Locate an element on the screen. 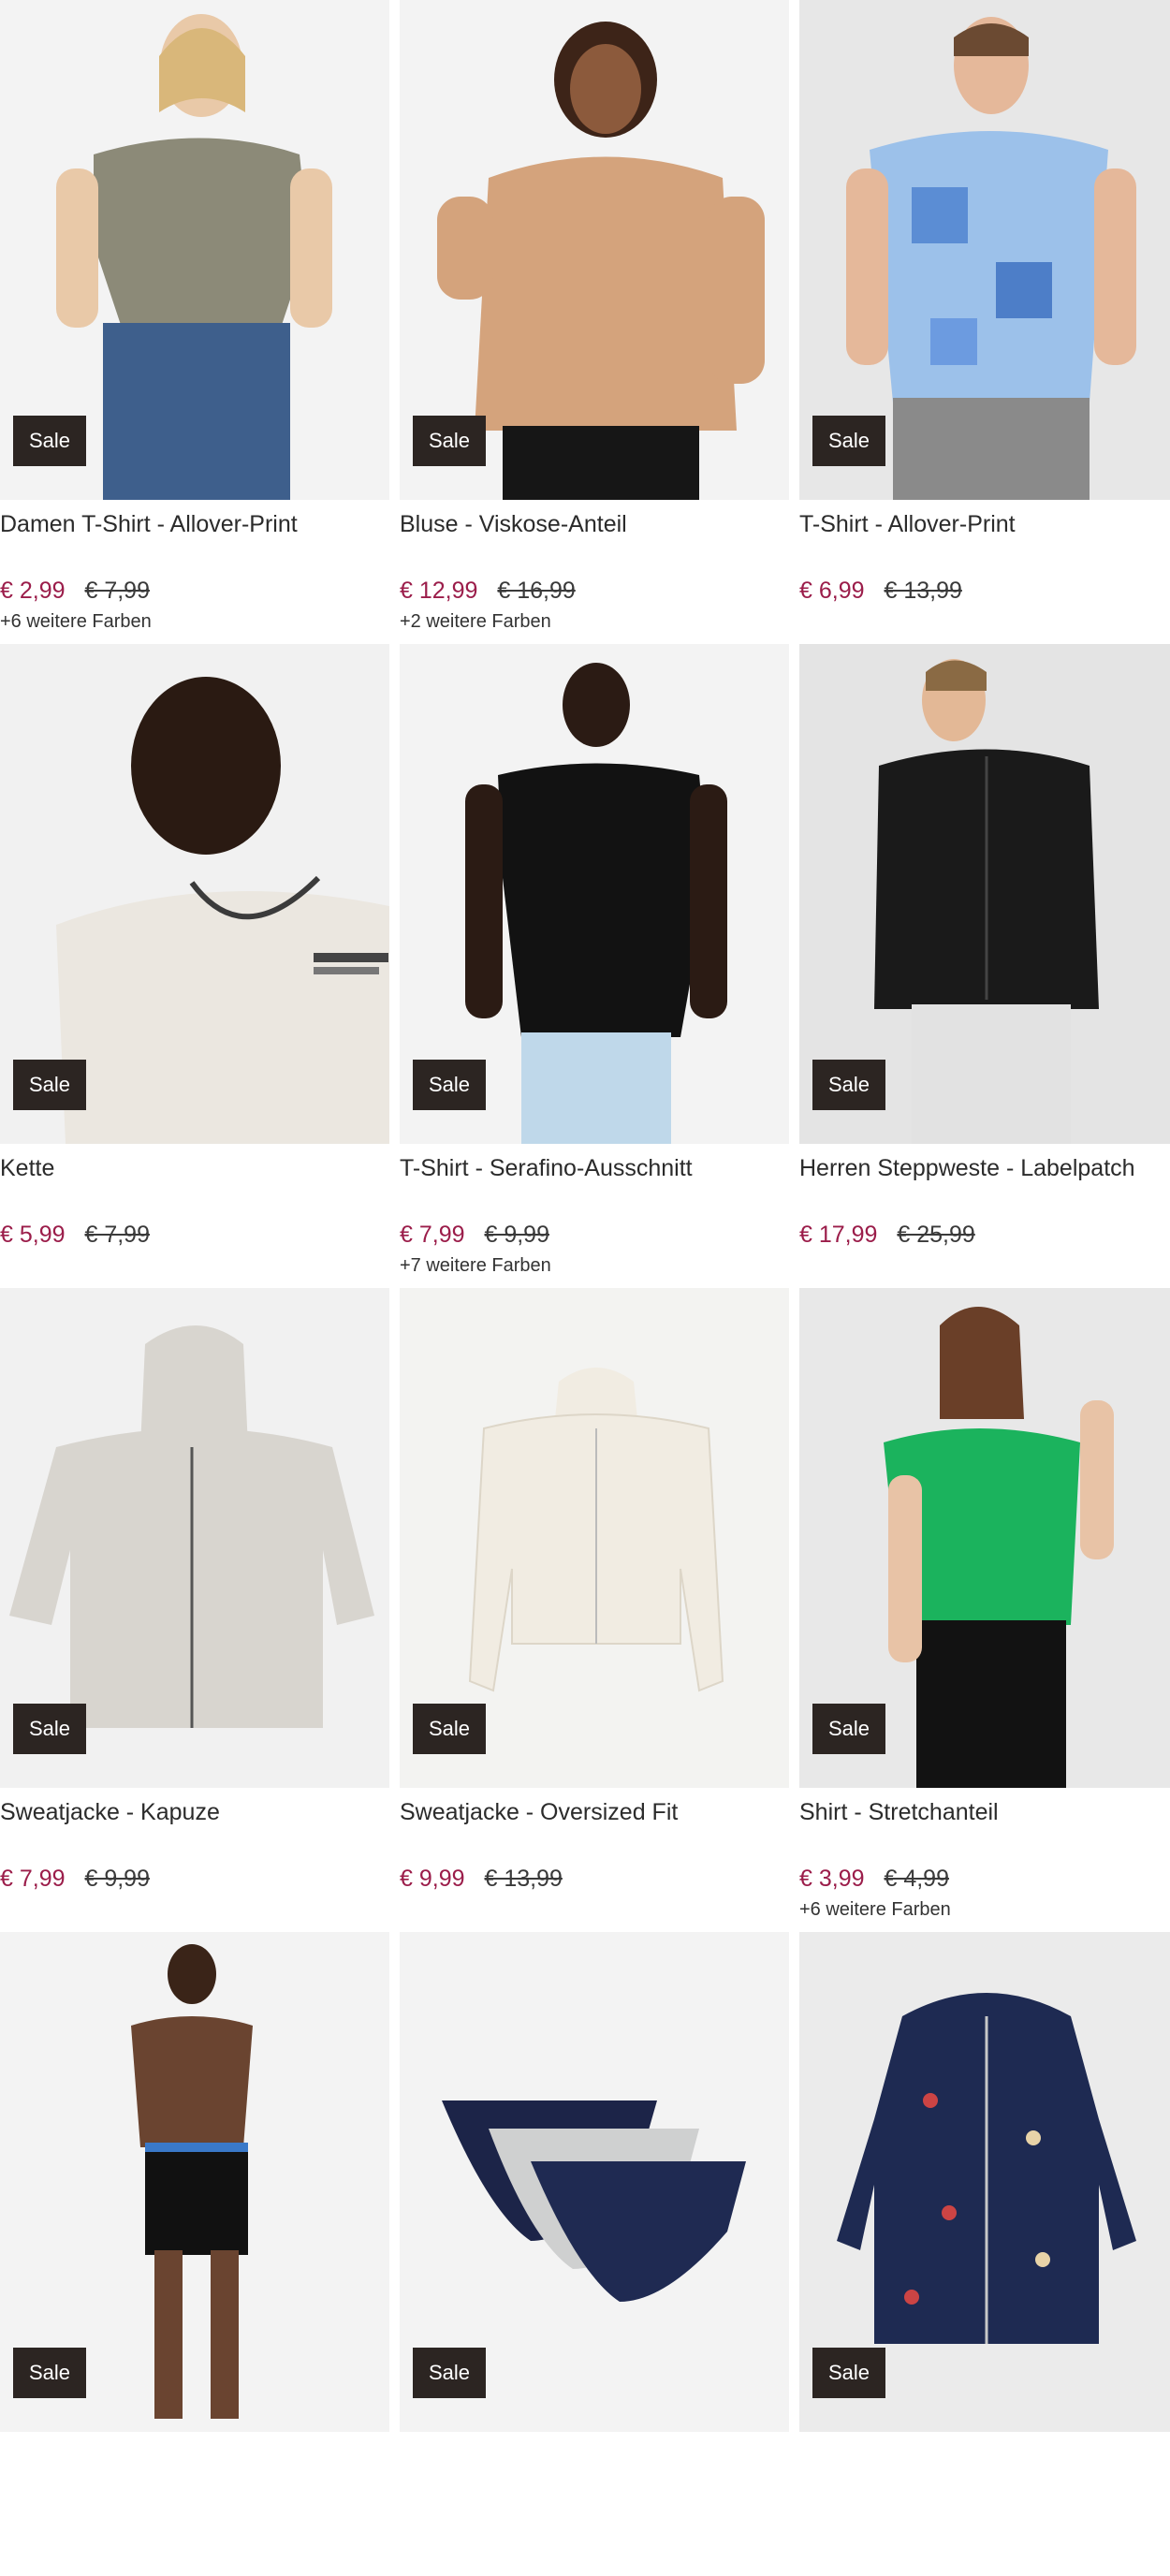 The image size is (1170, 2576). price-row: € 6,99 € 13,99 is located at coordinates (984, 591).